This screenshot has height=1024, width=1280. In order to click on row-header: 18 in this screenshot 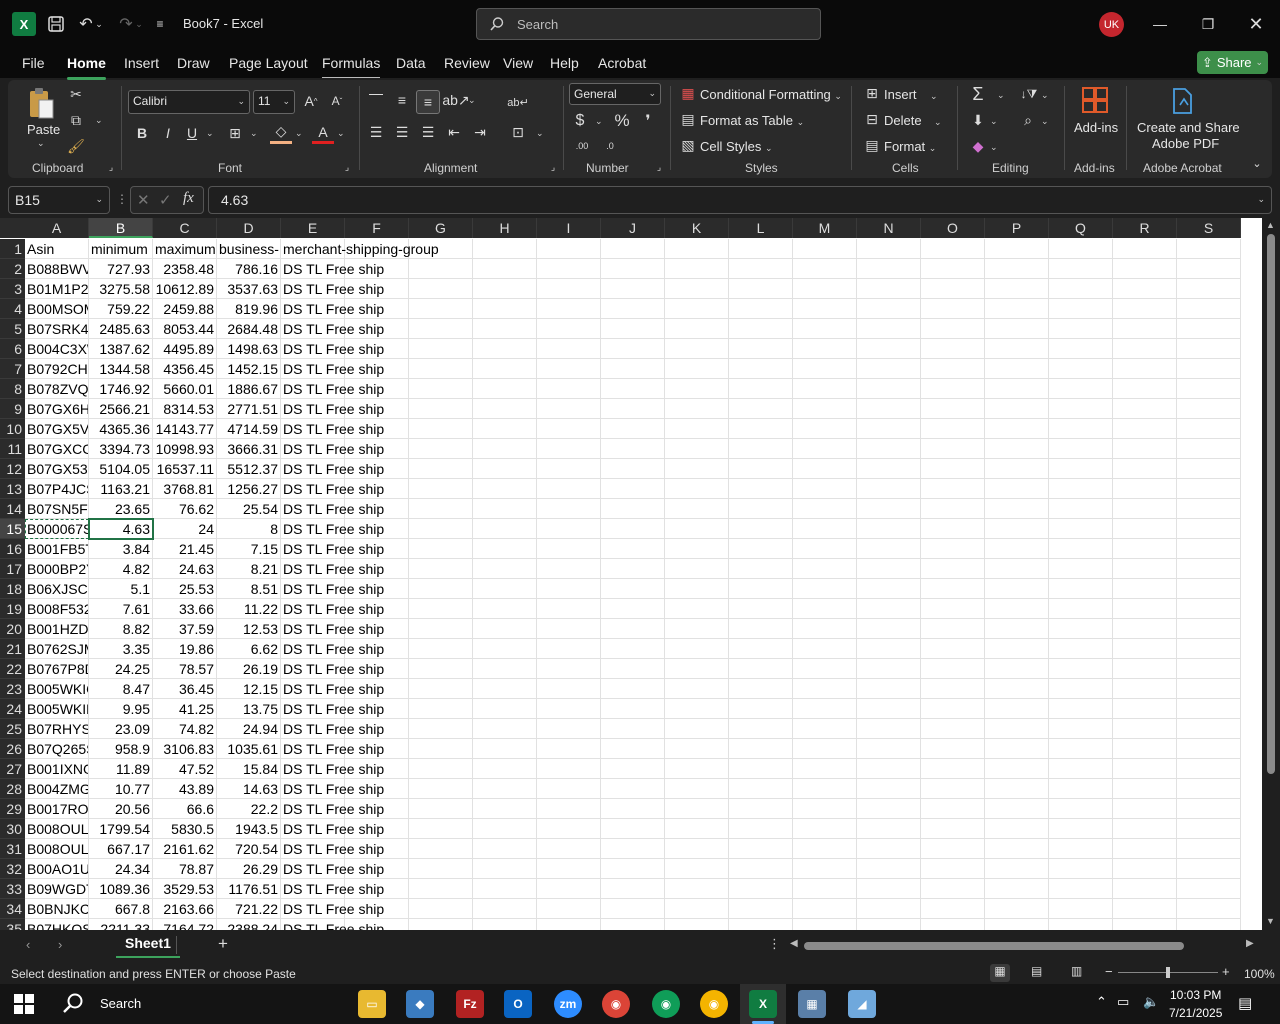, I will do `click(12, 589)`.